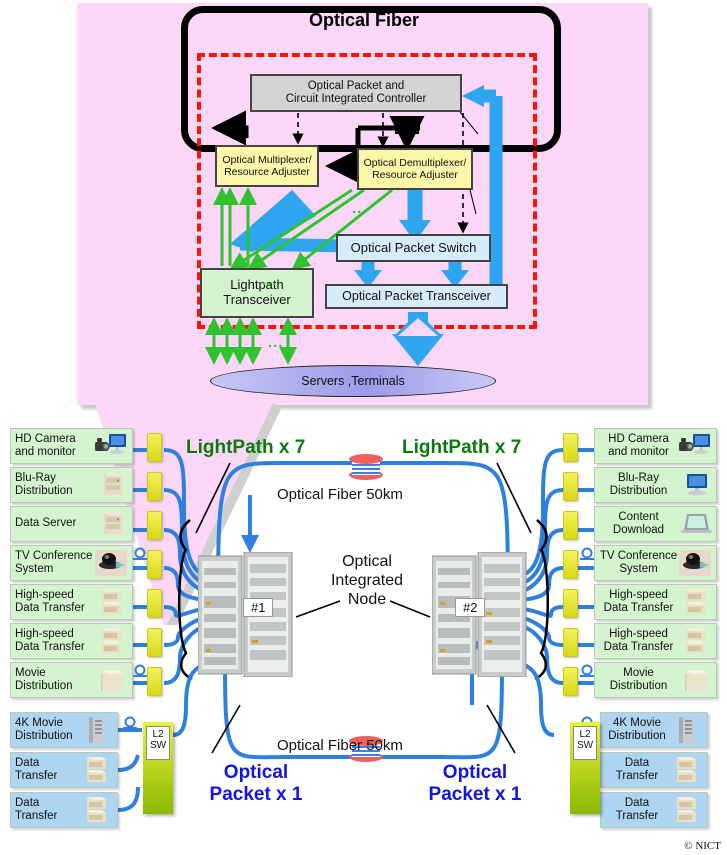 The image size is (727, 855). Describe the element at coordinates (44, 633) in the screenshot. I see `endpoint-label-line-1: High-speed` at that location.